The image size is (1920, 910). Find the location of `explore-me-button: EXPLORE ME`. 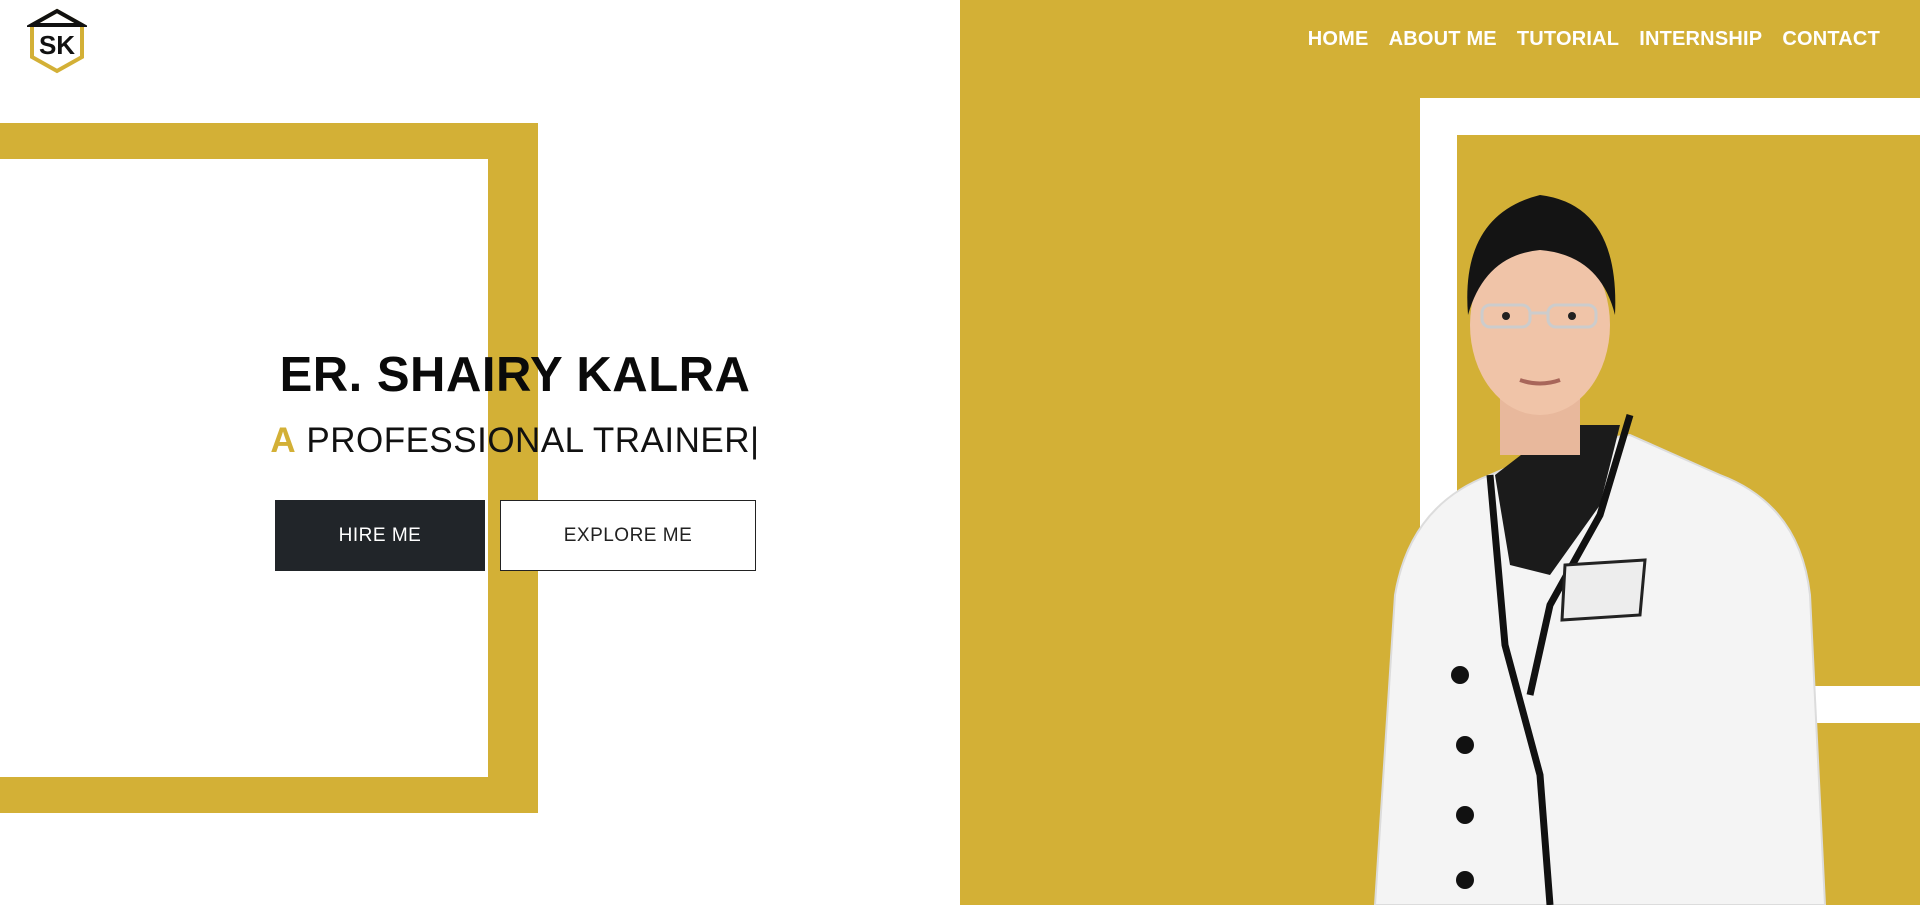

explore-me-button: EXPLORE ME is located at coordinates (628, 535).